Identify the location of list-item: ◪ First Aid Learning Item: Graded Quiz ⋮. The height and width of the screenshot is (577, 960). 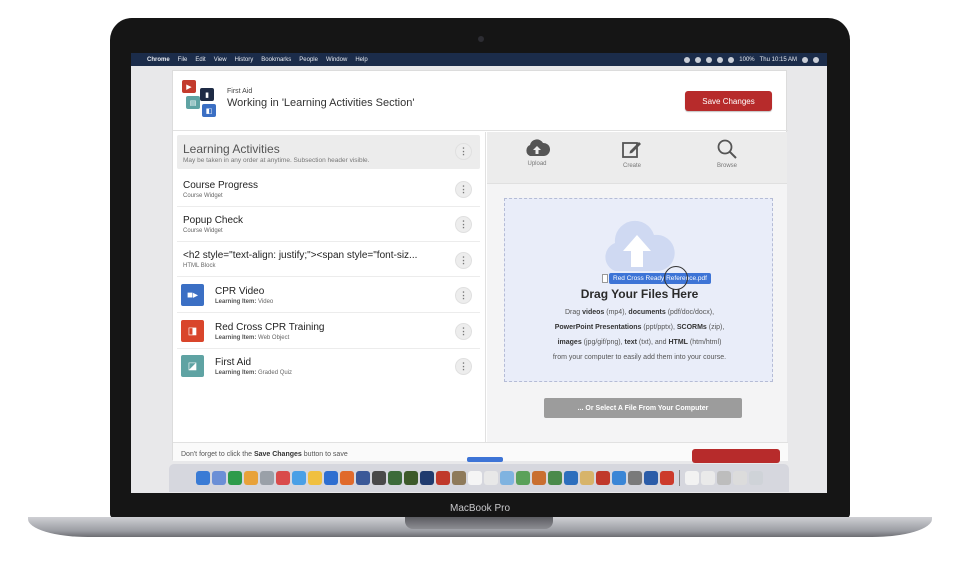
(328, 366).